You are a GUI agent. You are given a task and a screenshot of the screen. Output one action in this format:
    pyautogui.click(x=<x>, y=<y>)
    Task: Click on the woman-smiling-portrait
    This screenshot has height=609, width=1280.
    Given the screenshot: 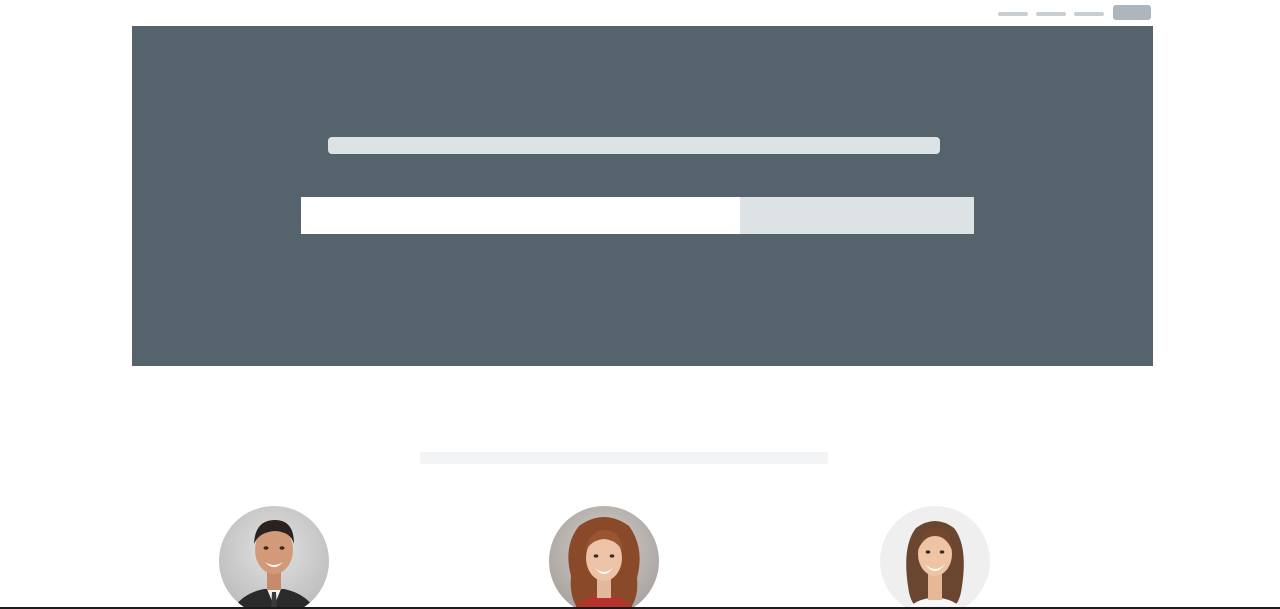 What is the action you would take?
    pyautogui.click(x=935, y=557)
    